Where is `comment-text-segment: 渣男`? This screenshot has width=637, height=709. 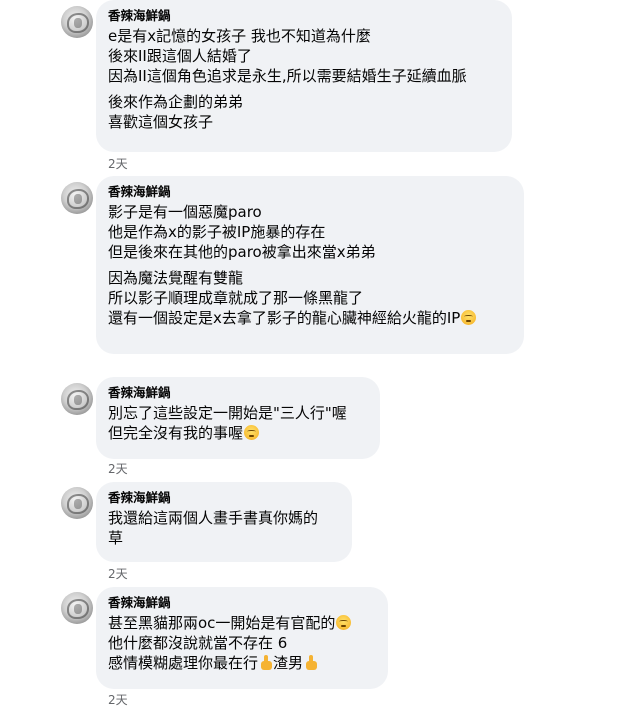 comment-text-segment: 渣男 is located at coordinates (288, 663).